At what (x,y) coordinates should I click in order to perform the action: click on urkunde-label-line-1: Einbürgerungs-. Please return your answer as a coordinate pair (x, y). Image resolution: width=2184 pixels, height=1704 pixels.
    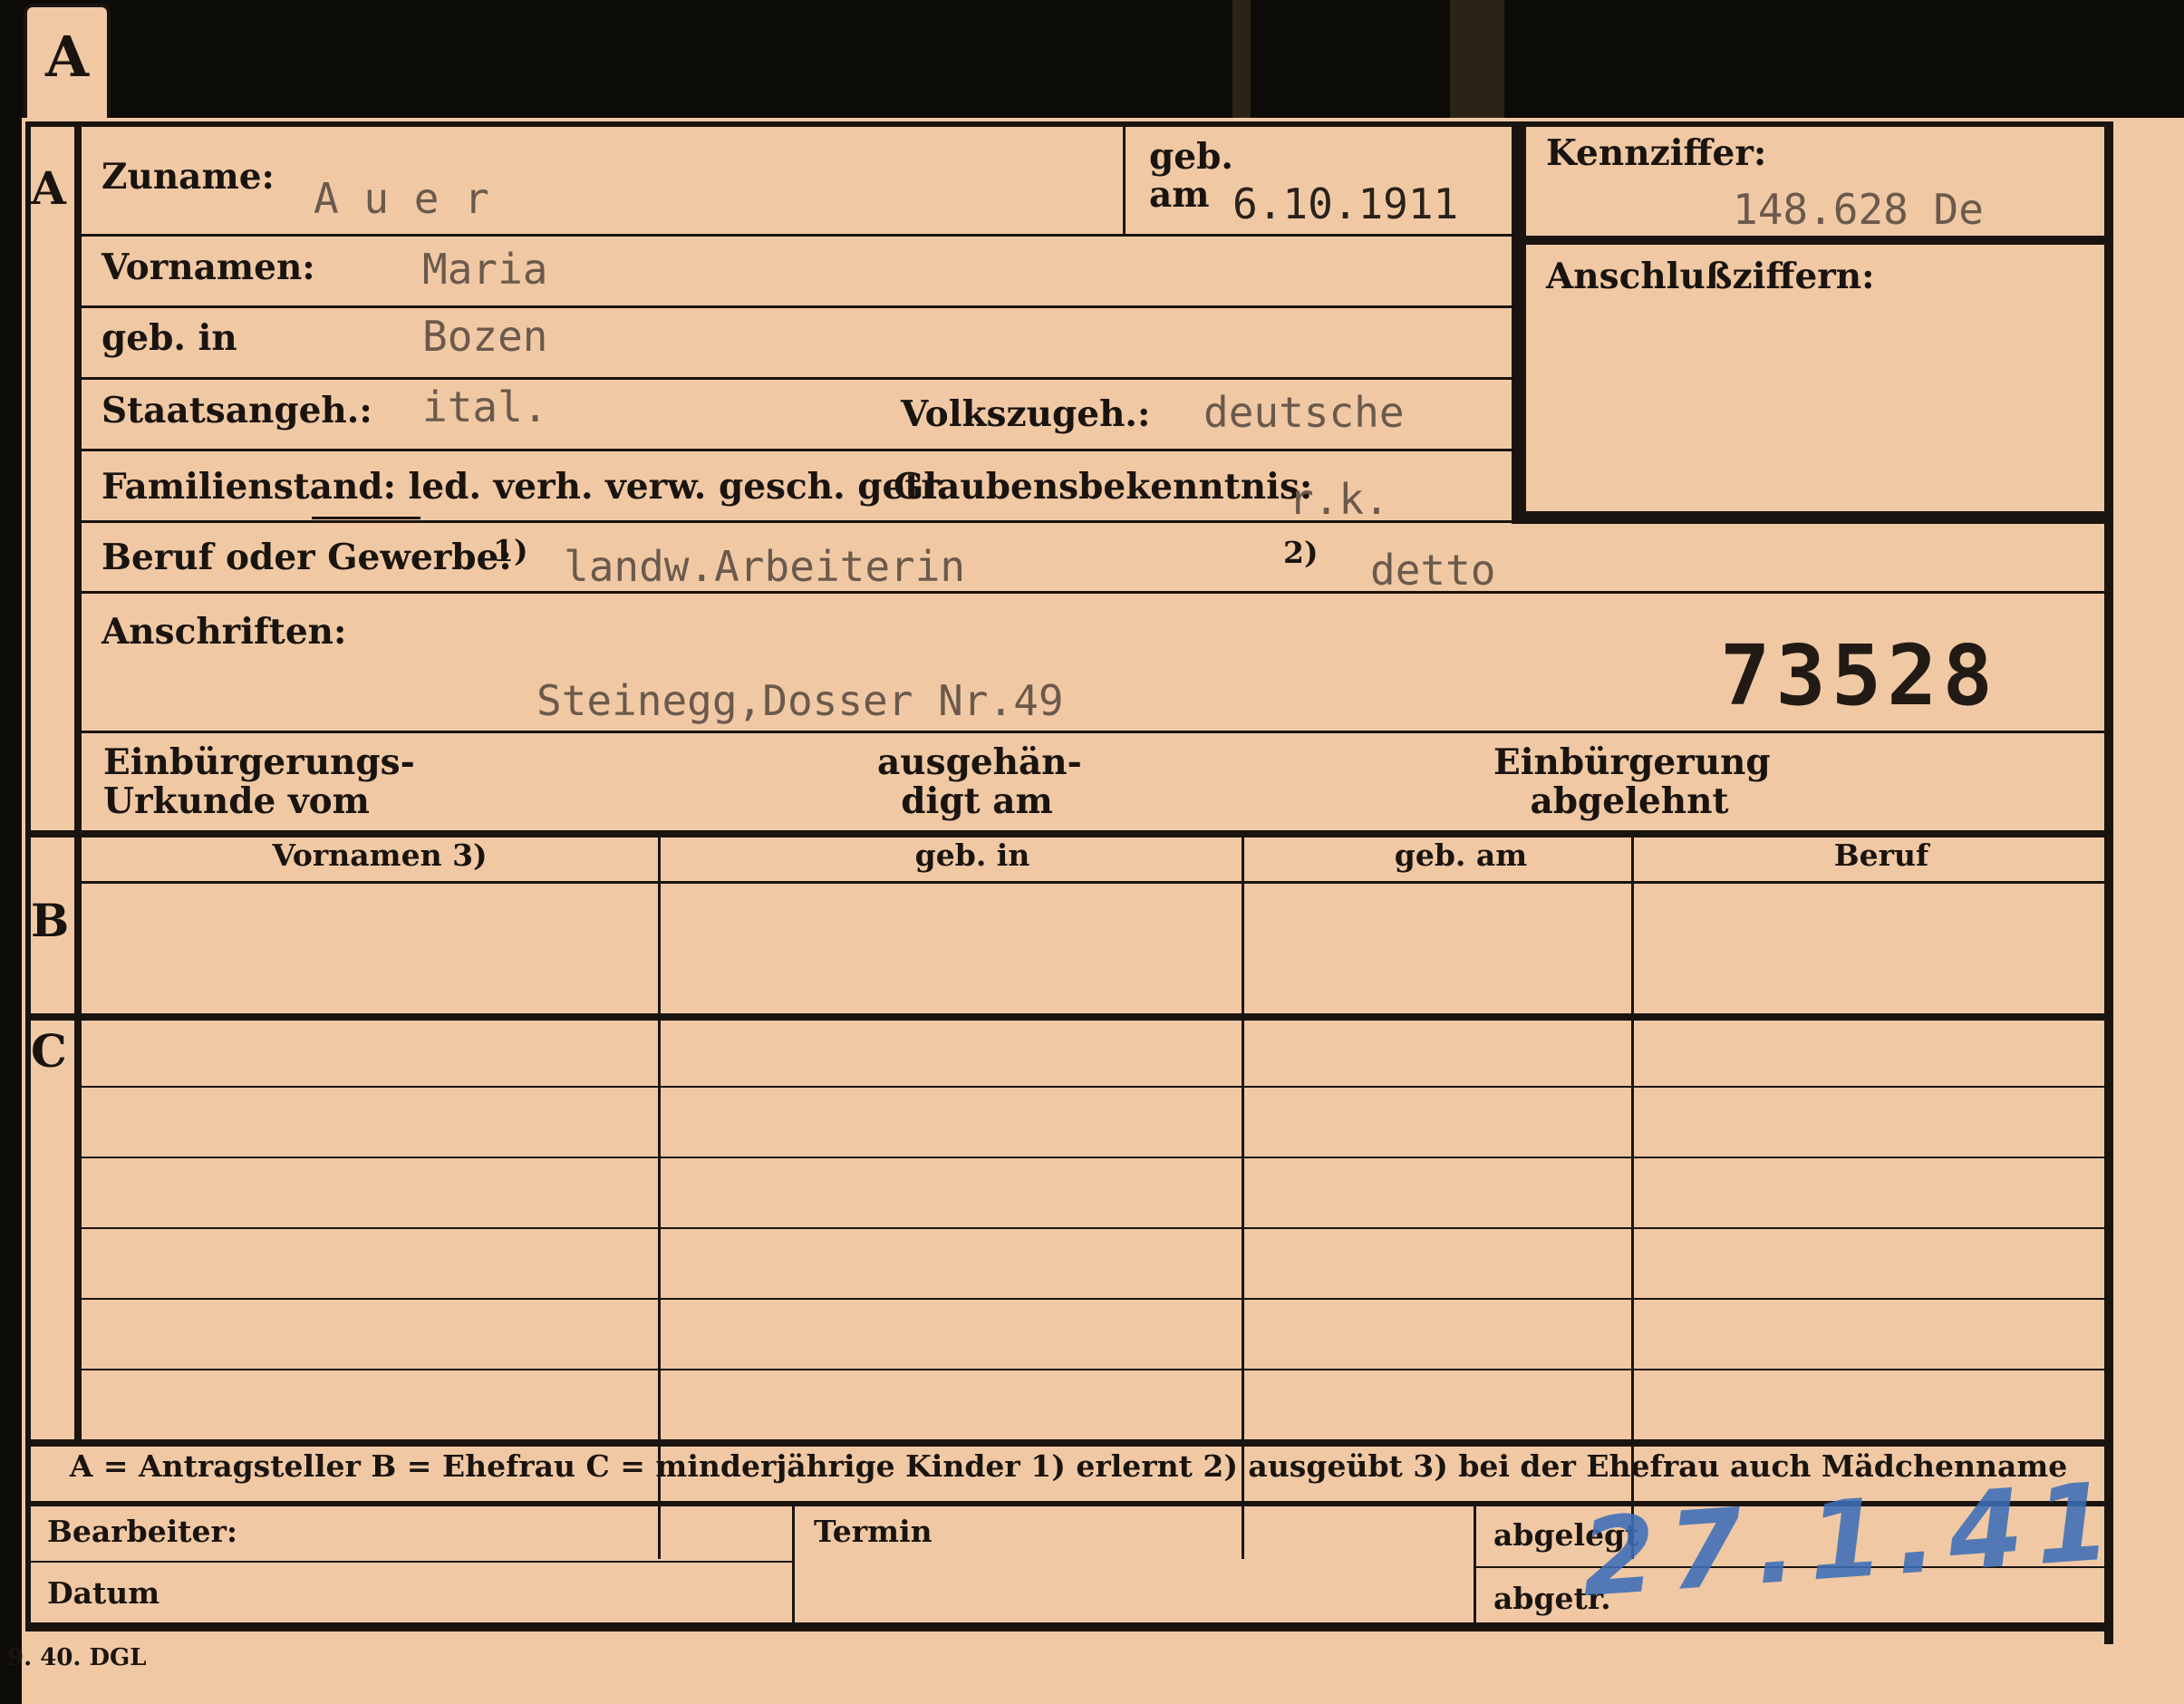
    Looking at the image, I should click on (259, 762).